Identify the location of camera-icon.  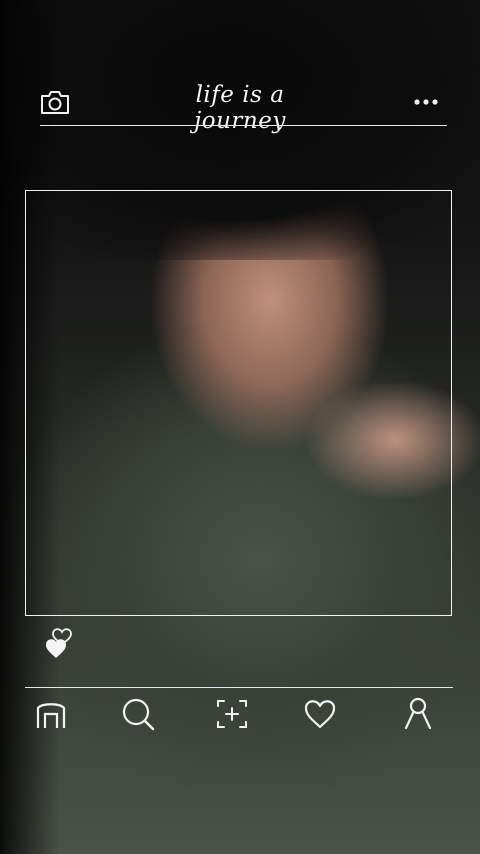
(55, 102).